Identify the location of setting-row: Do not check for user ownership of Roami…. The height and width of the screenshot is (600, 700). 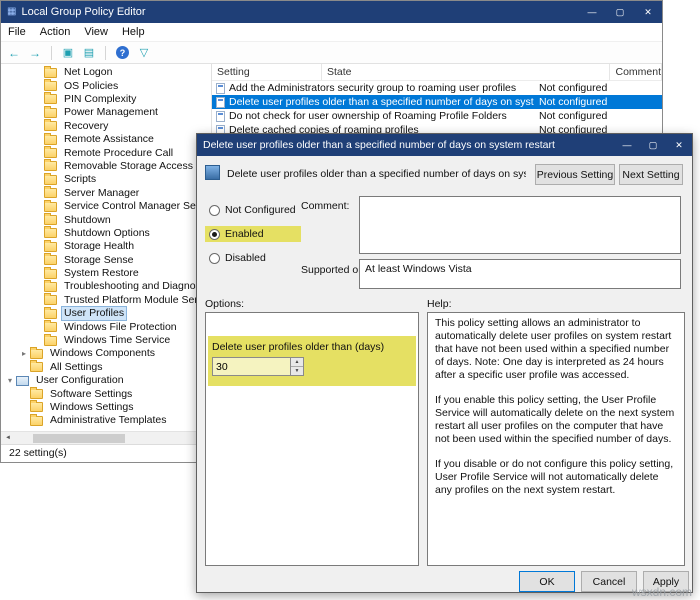
(437, 116).